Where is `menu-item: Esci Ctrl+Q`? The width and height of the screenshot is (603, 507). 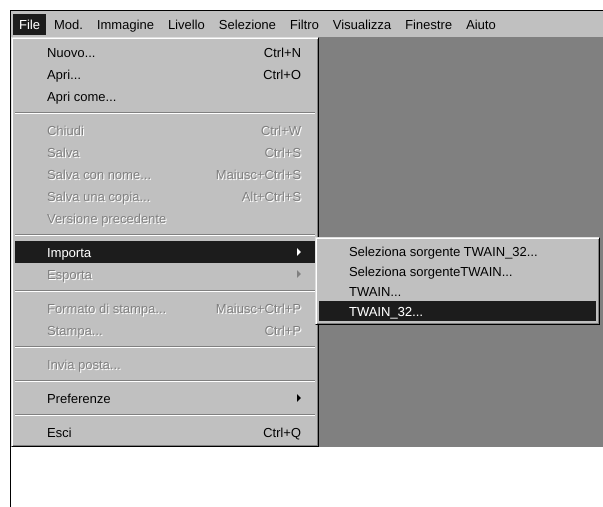 menu-item: Esci Ctrl+Q is located at coordinates (165, 432).